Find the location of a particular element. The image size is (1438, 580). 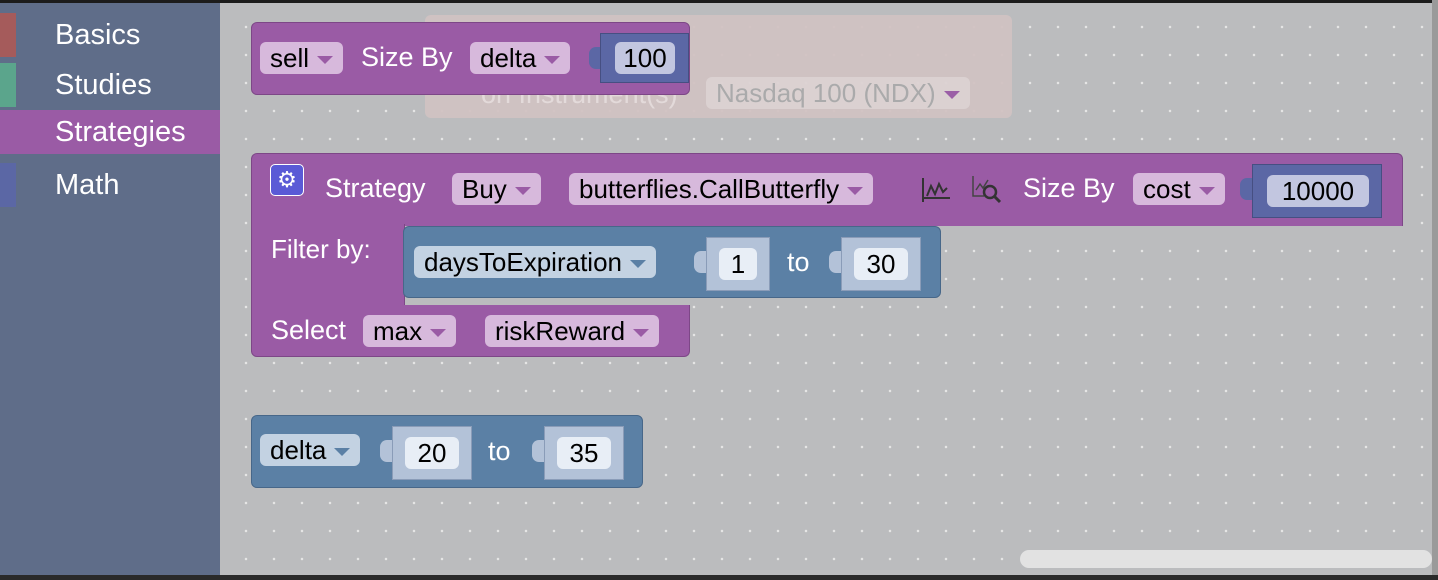

strategy-select-row: Select max riskReward is located at coordinates (470, 331).